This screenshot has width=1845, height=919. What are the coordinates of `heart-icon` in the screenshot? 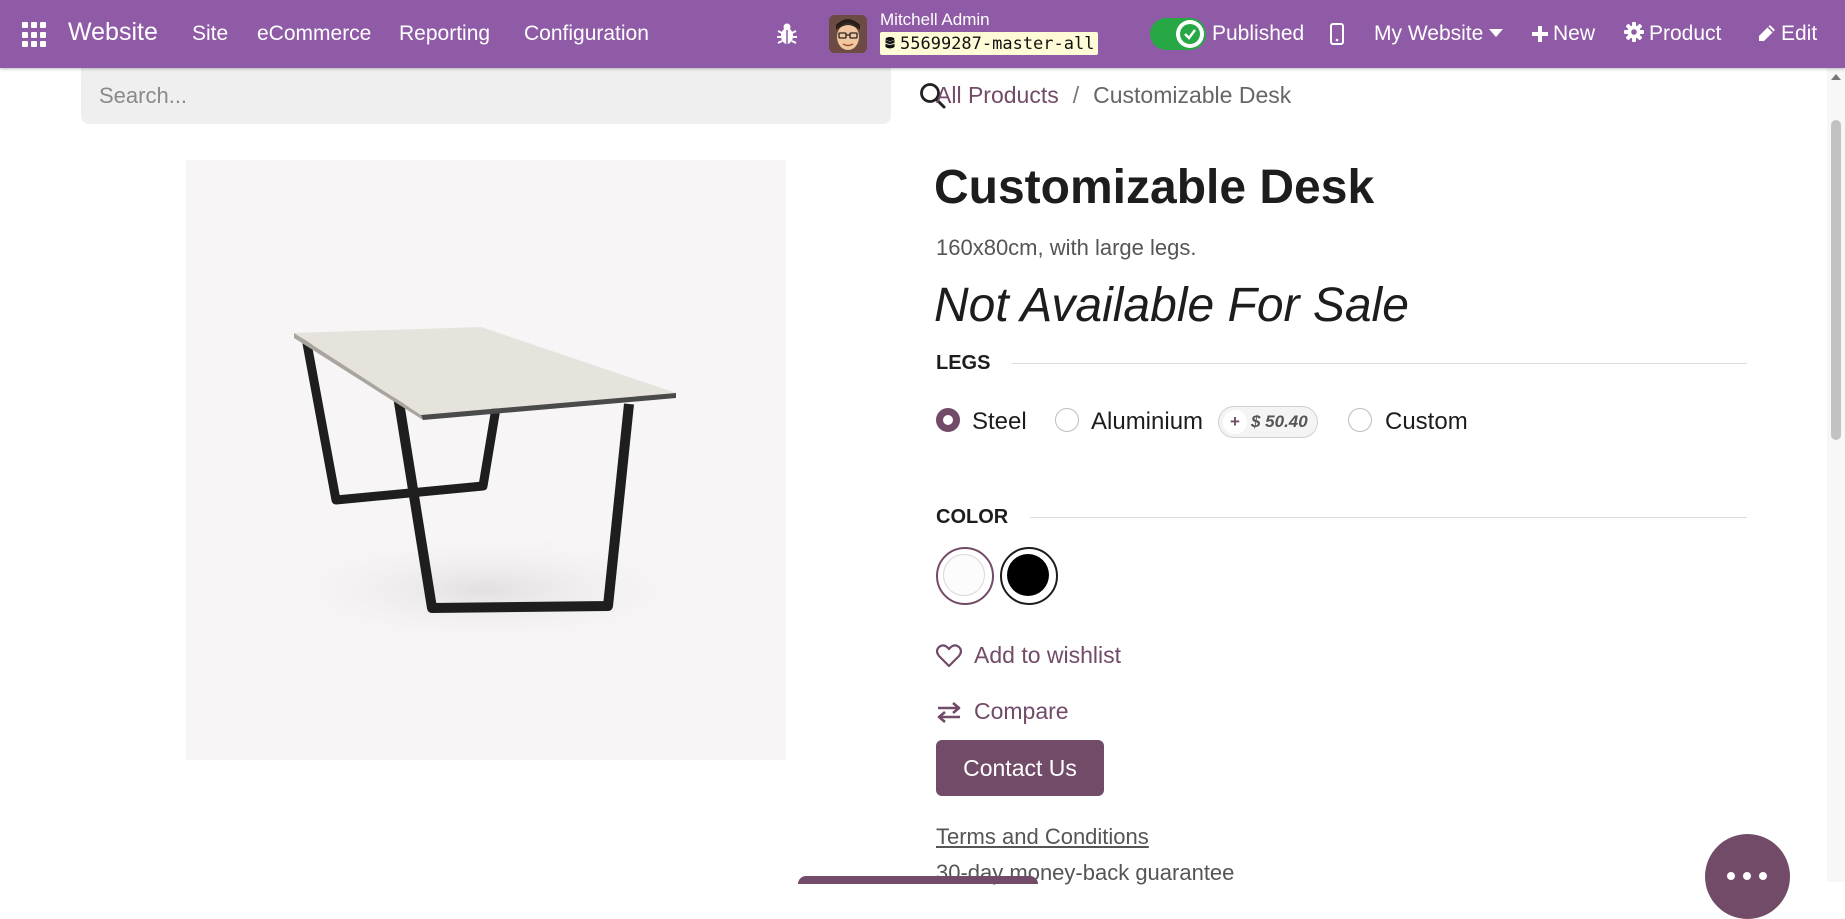 It's located at (949, 656).